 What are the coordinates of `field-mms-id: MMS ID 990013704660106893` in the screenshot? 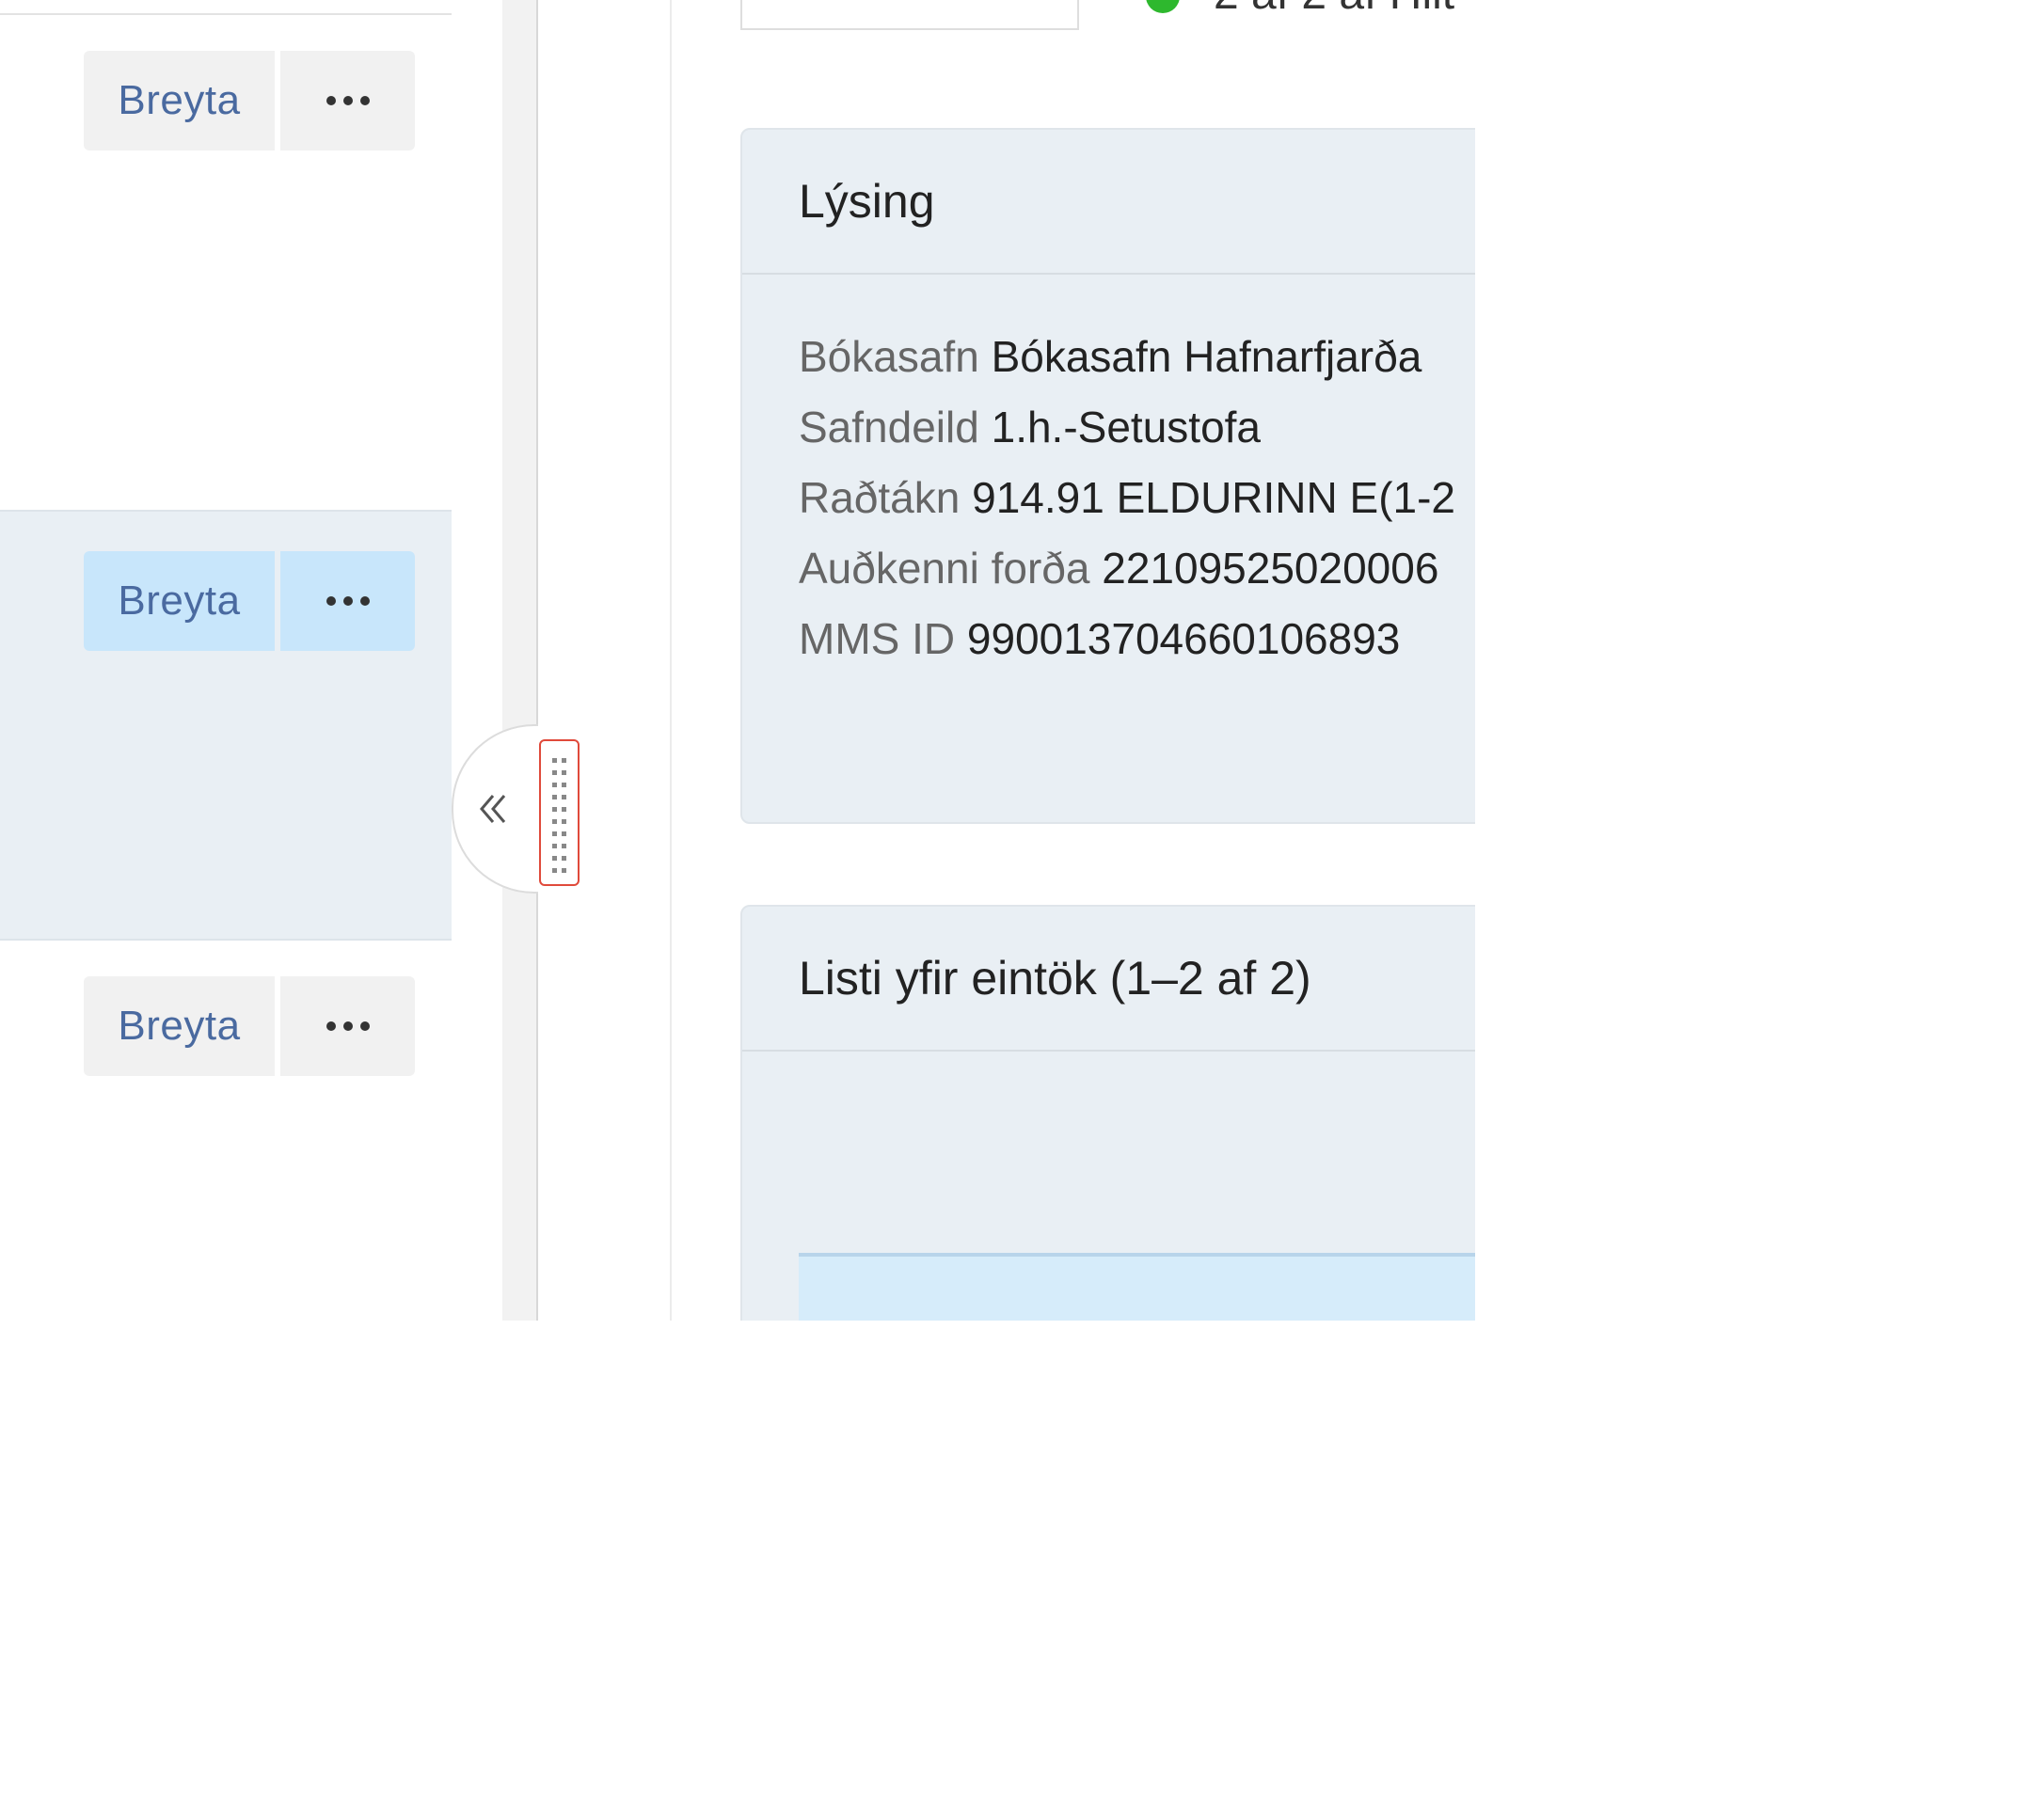 It's located at (1100, 638).